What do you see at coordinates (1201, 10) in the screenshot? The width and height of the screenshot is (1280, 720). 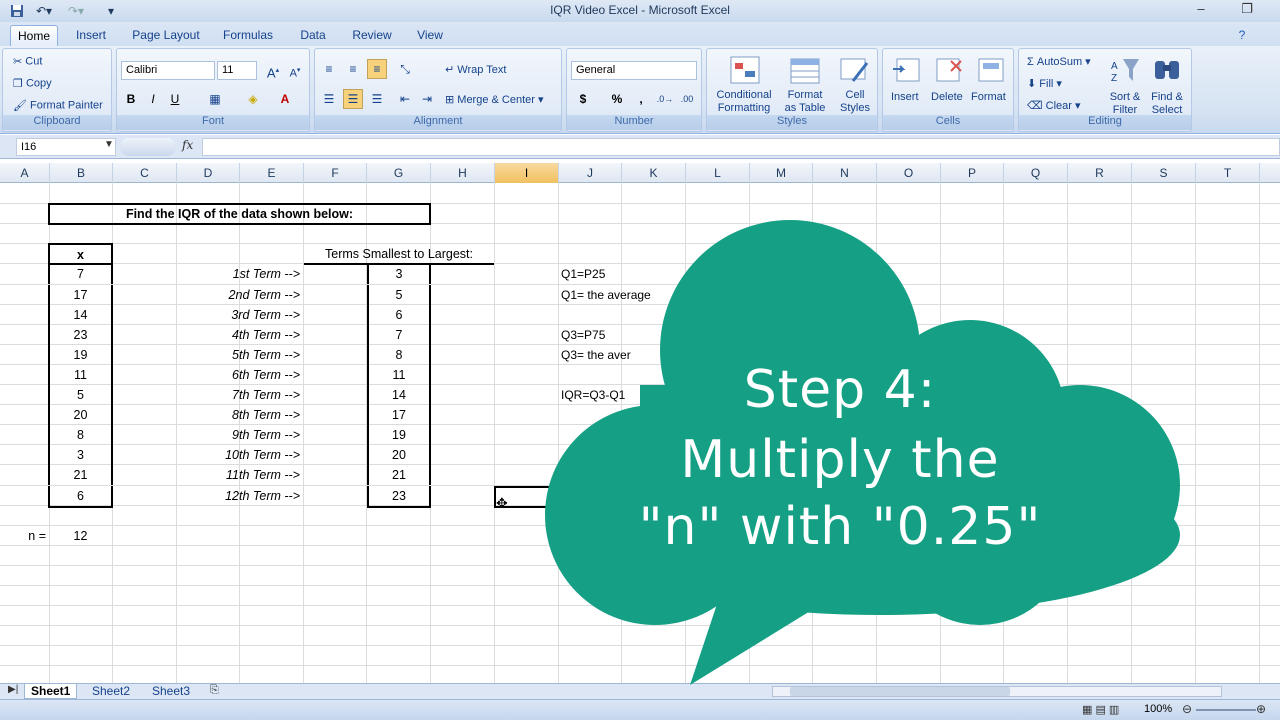 I see `minimize-icon: –` at bounding box center [1201, 10].